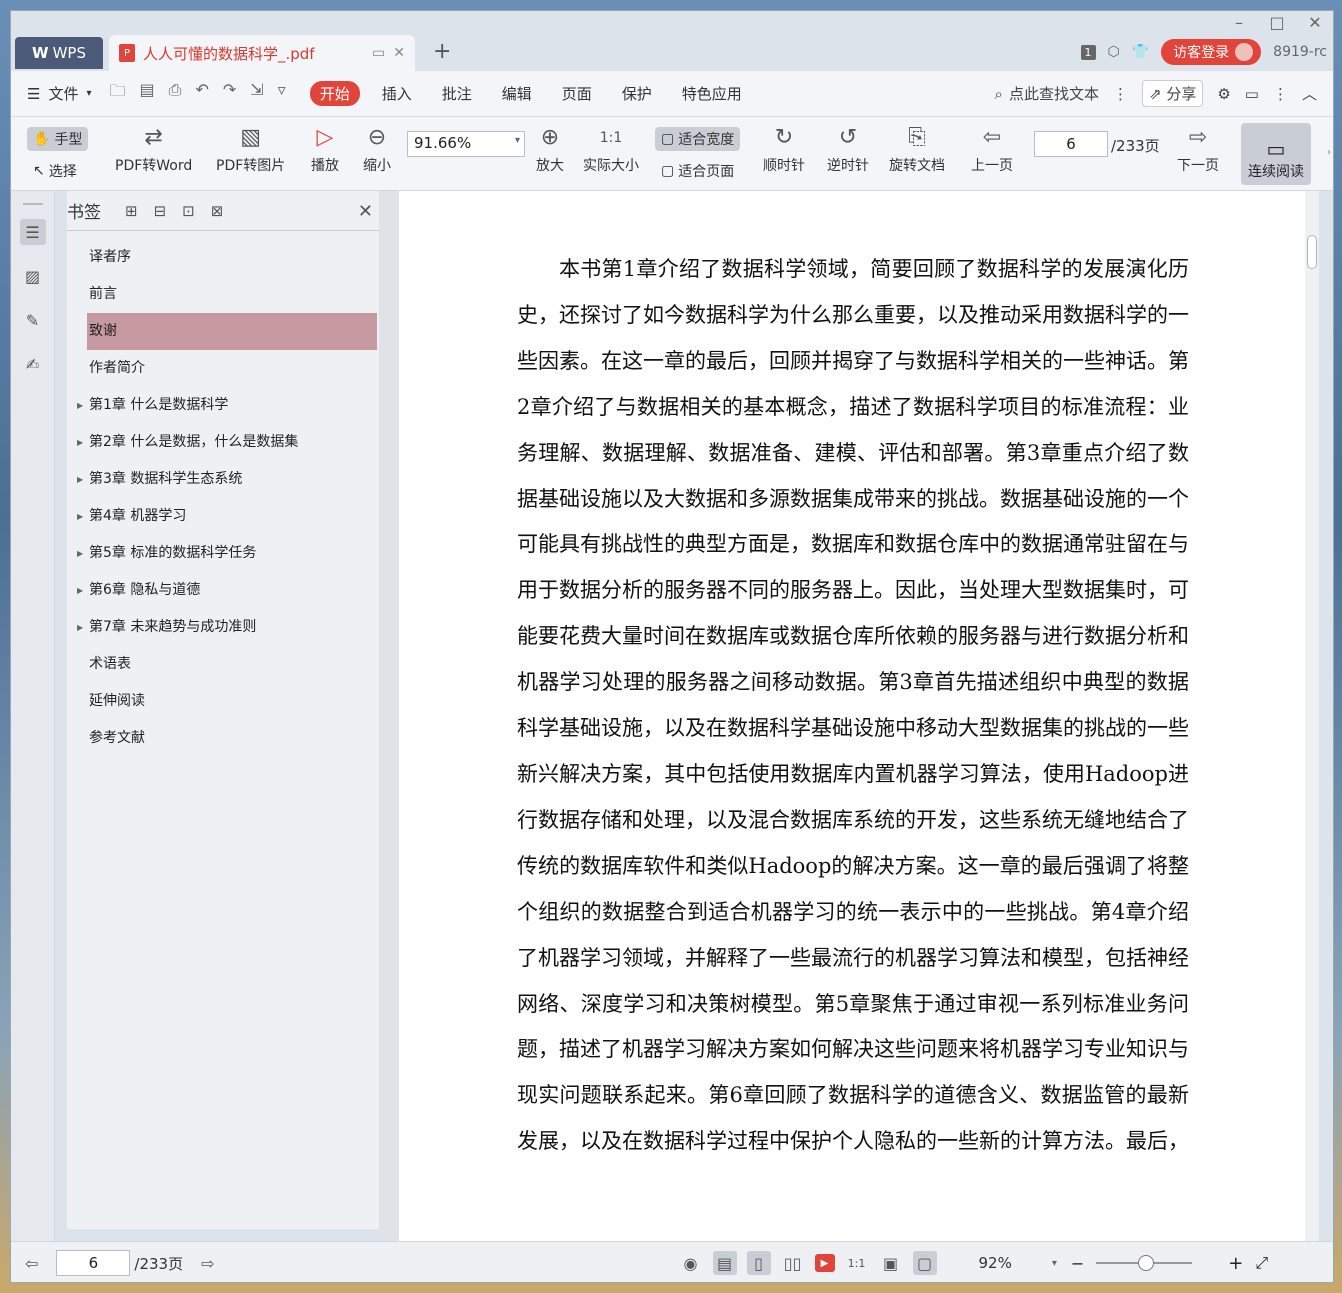 This screenshot has height=1293, width=1342. What do you see at coordinates (399, 53) in the screenshot?
I see `close-tab-icon: ✕` at bounding box center [399, 53].